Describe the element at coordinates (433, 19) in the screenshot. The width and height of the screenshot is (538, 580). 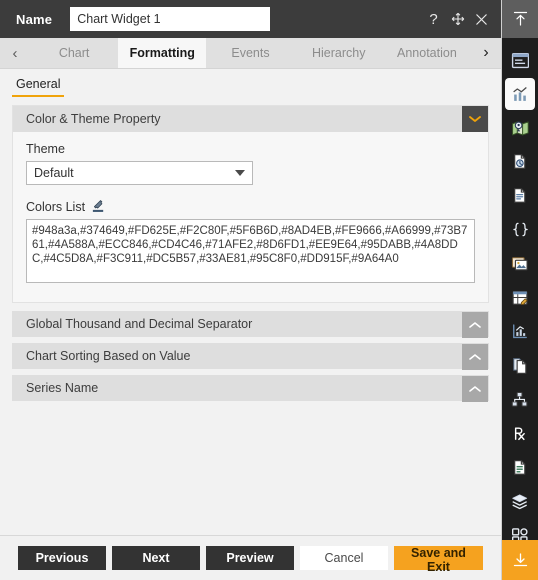
I see `help-icon: ?` at that location.